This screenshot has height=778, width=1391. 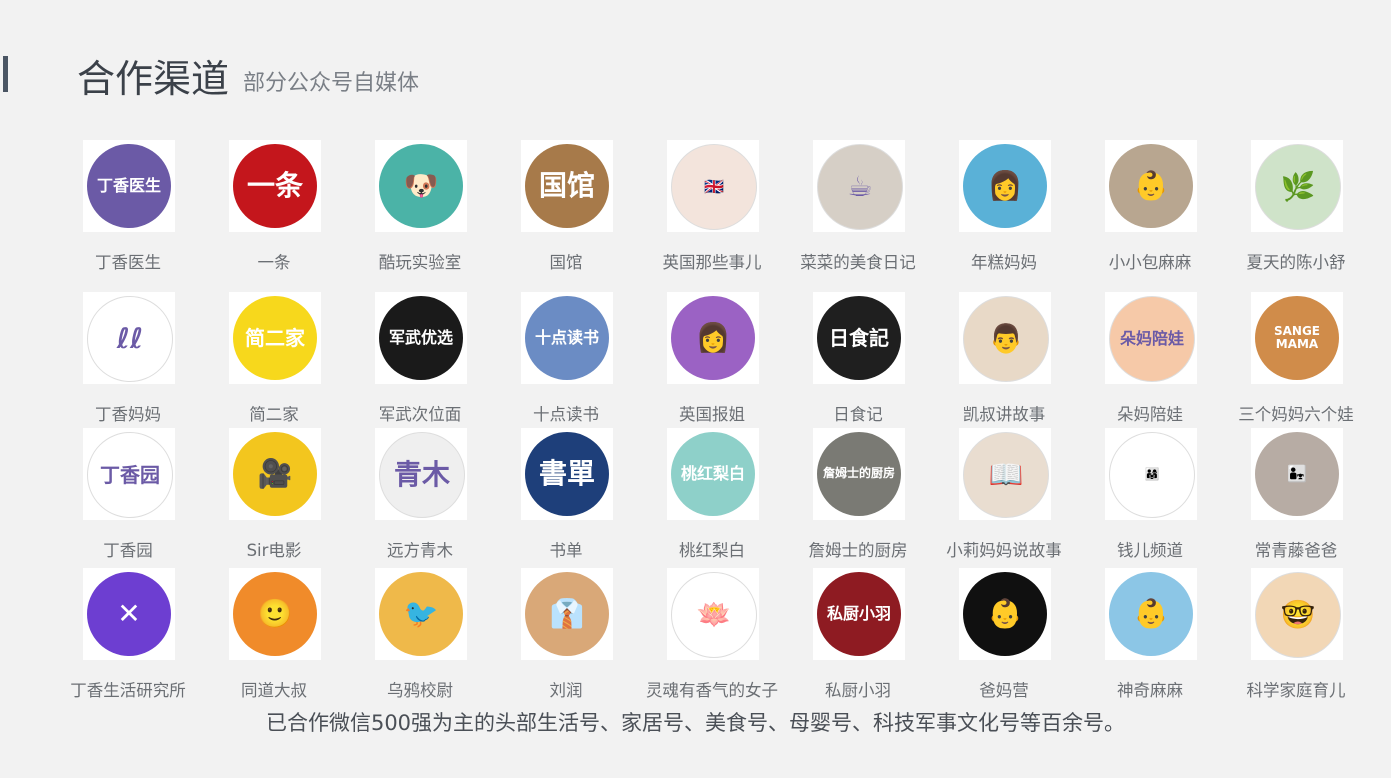 I want to click on illustration-avatar: 🌿, so click(x=1298, y=187).